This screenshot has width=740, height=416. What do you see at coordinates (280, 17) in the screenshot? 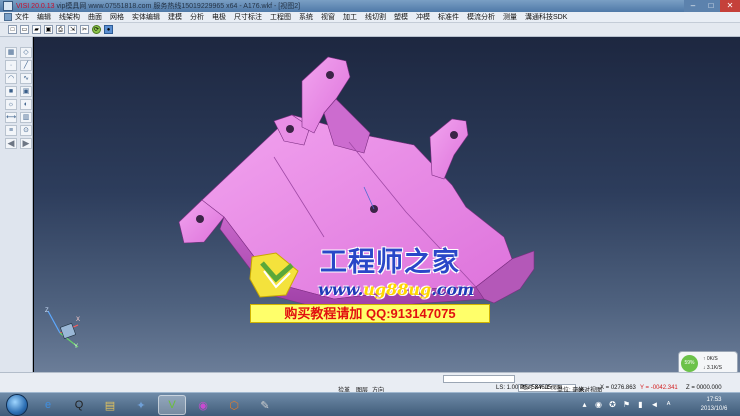
I see `menu-item: 工程图` at bounding box center [280, 17].